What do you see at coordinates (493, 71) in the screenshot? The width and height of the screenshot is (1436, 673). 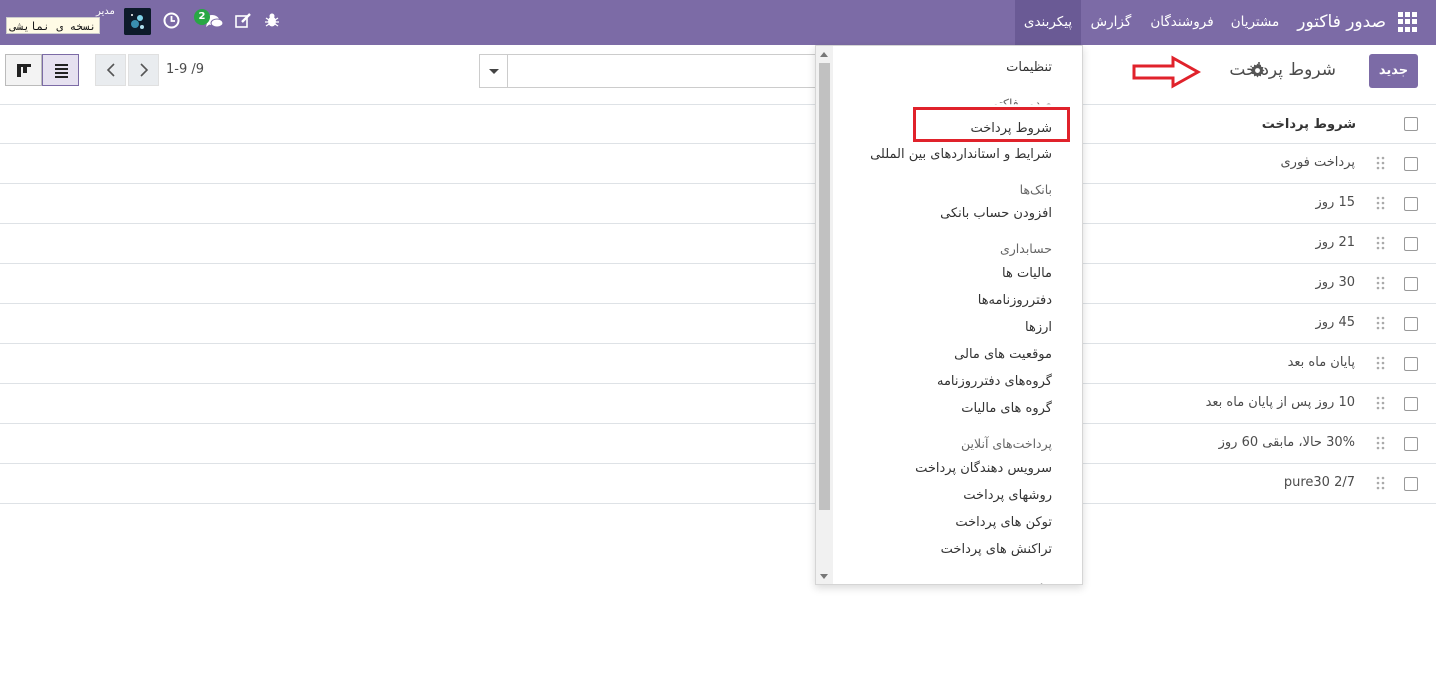 I see `search-options-toggle` at bounding box center [493, 71].